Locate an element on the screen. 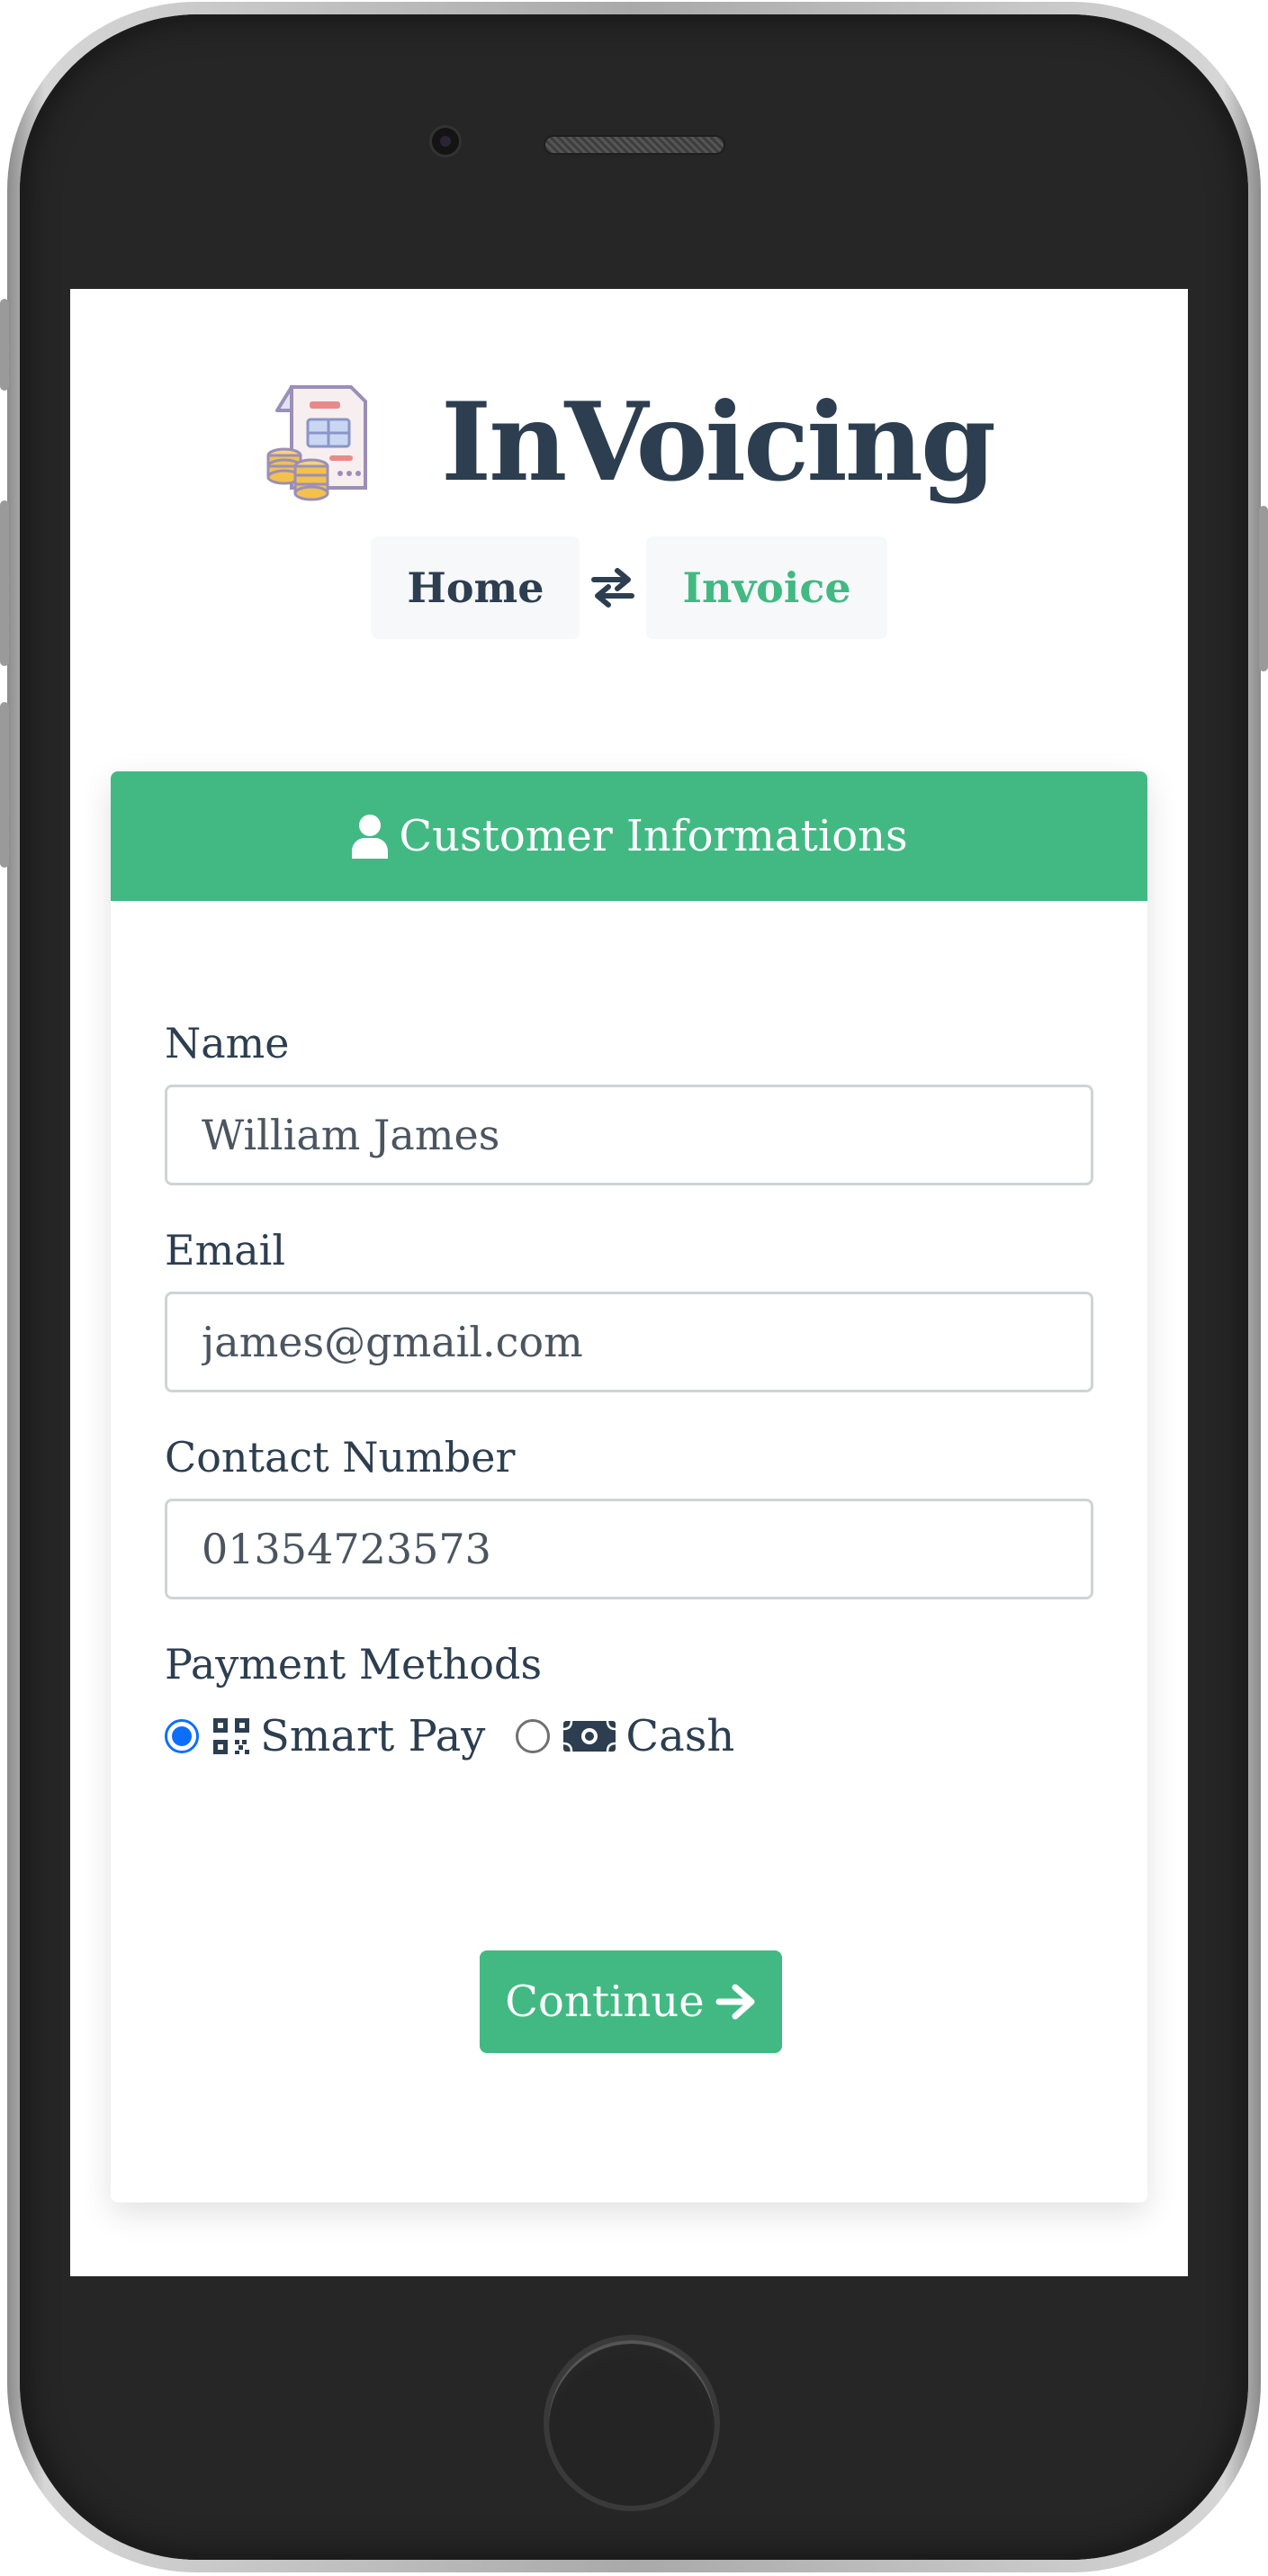 The image size is (1268, 2576). payment-methods-group: Payment Methods Smart Pay Cash is located at coordinates (629, 1699).